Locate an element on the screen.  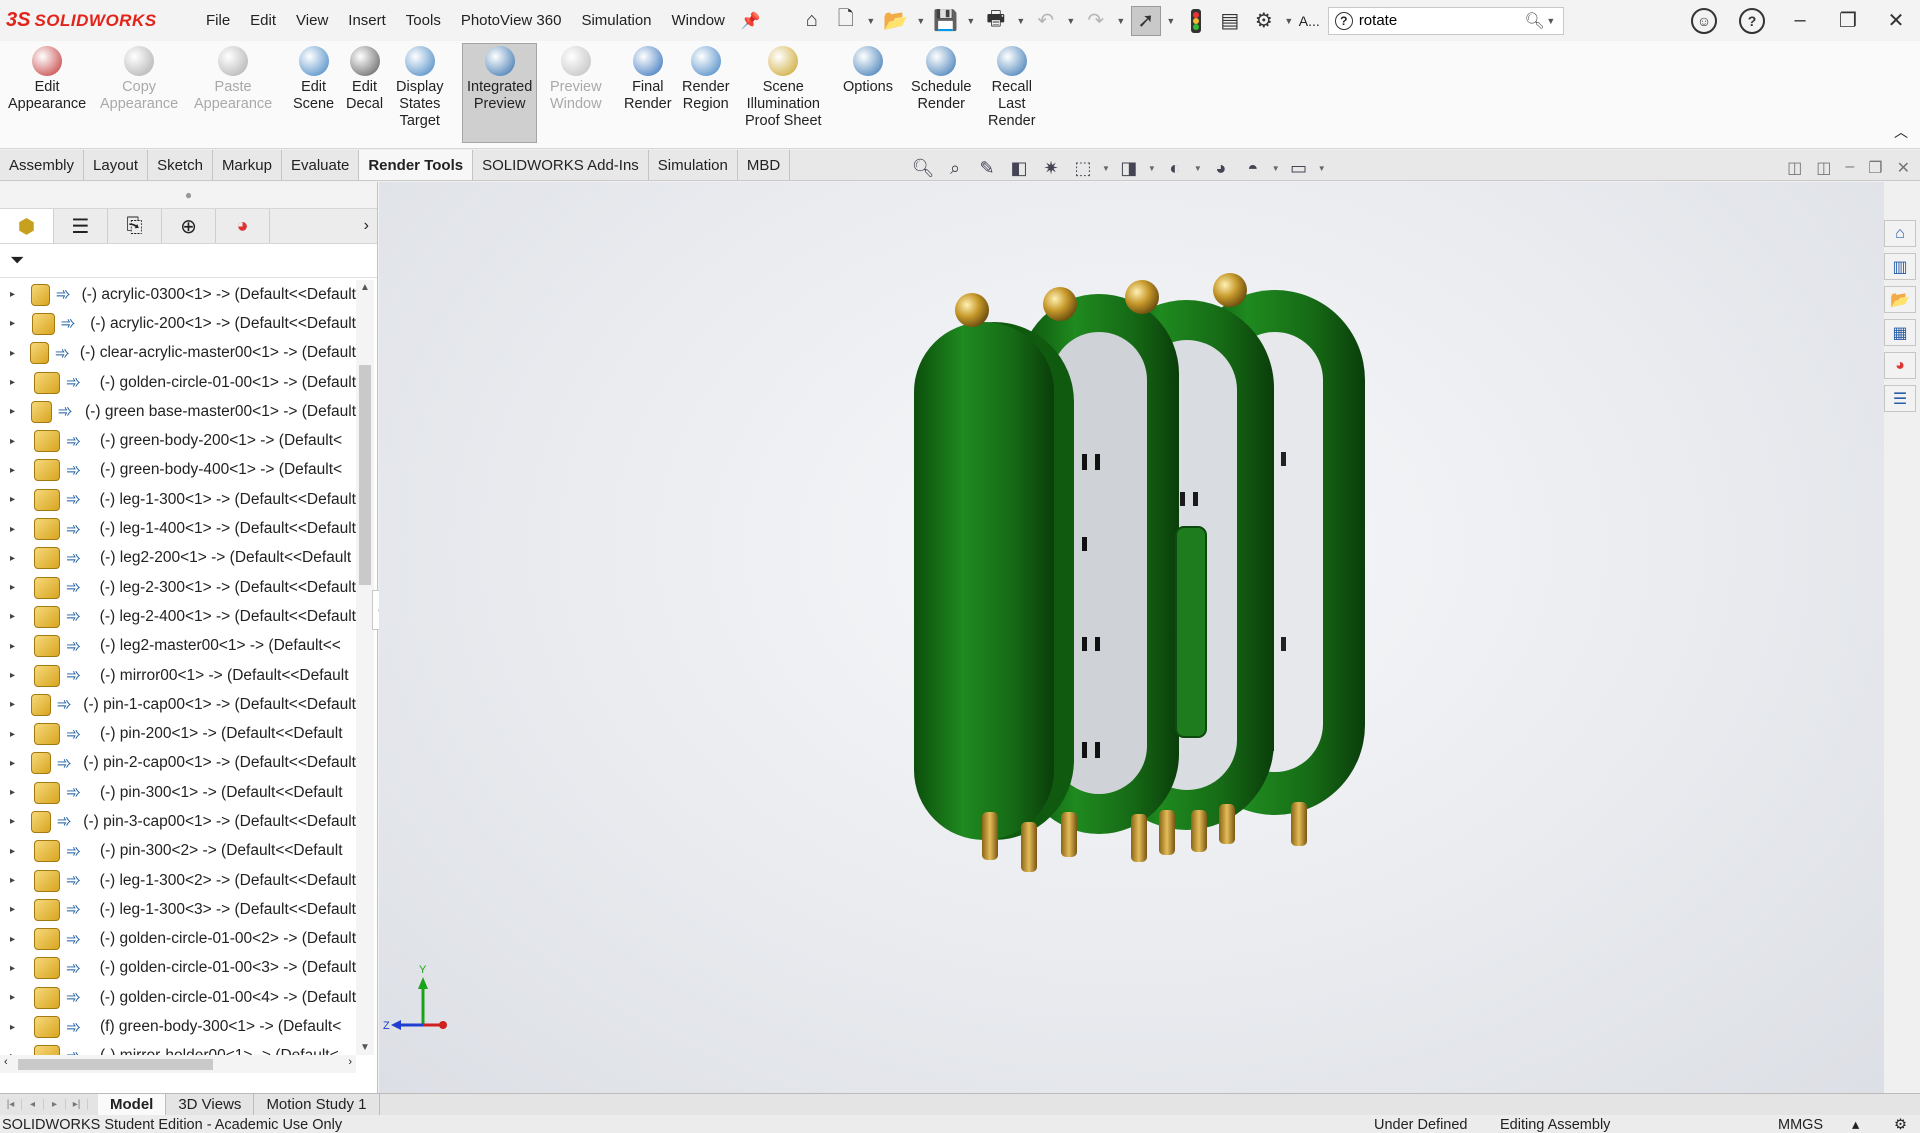
recall-last-render-button: Recall Last Render is located at coordinates (1012, 88).